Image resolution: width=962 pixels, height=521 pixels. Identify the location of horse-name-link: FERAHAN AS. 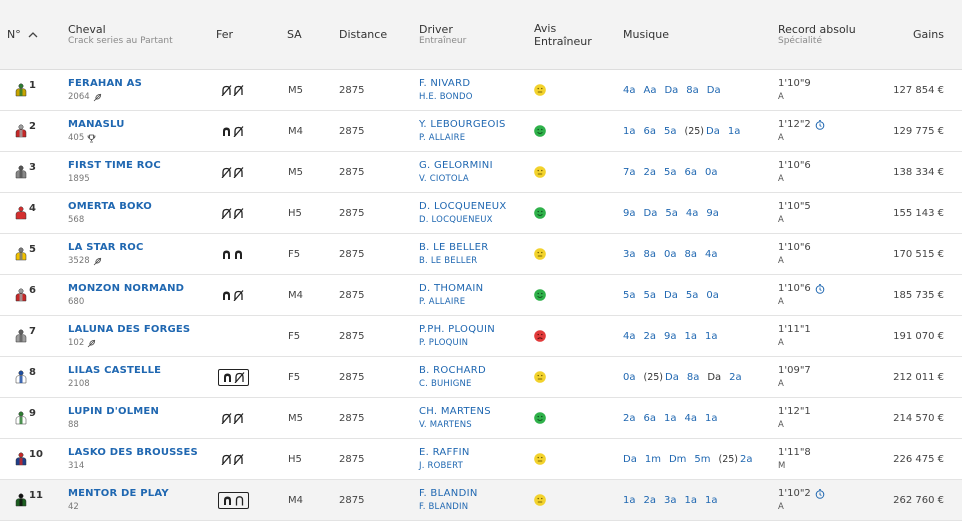
(105, 83).